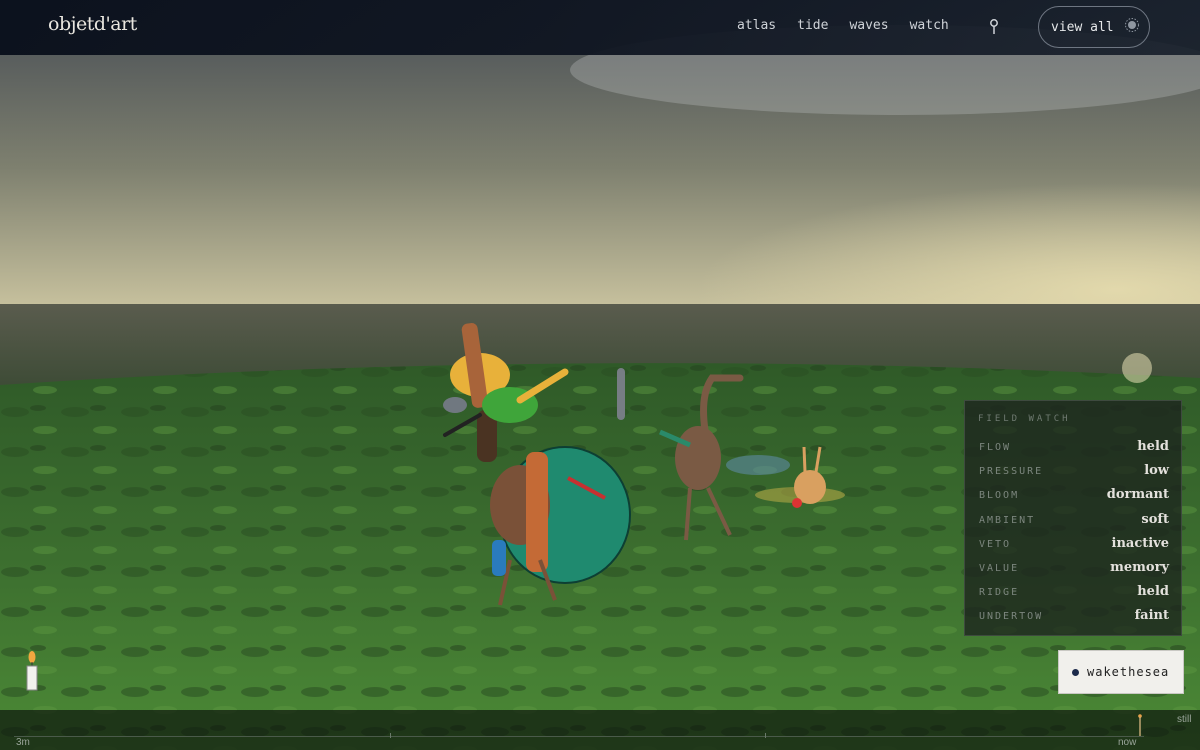 The image size is (1200, 750). What do you see at coordinates (1127, 742) in the screenshot?
I see `timeline-end-label: now` at bounding box center [1127, 742].